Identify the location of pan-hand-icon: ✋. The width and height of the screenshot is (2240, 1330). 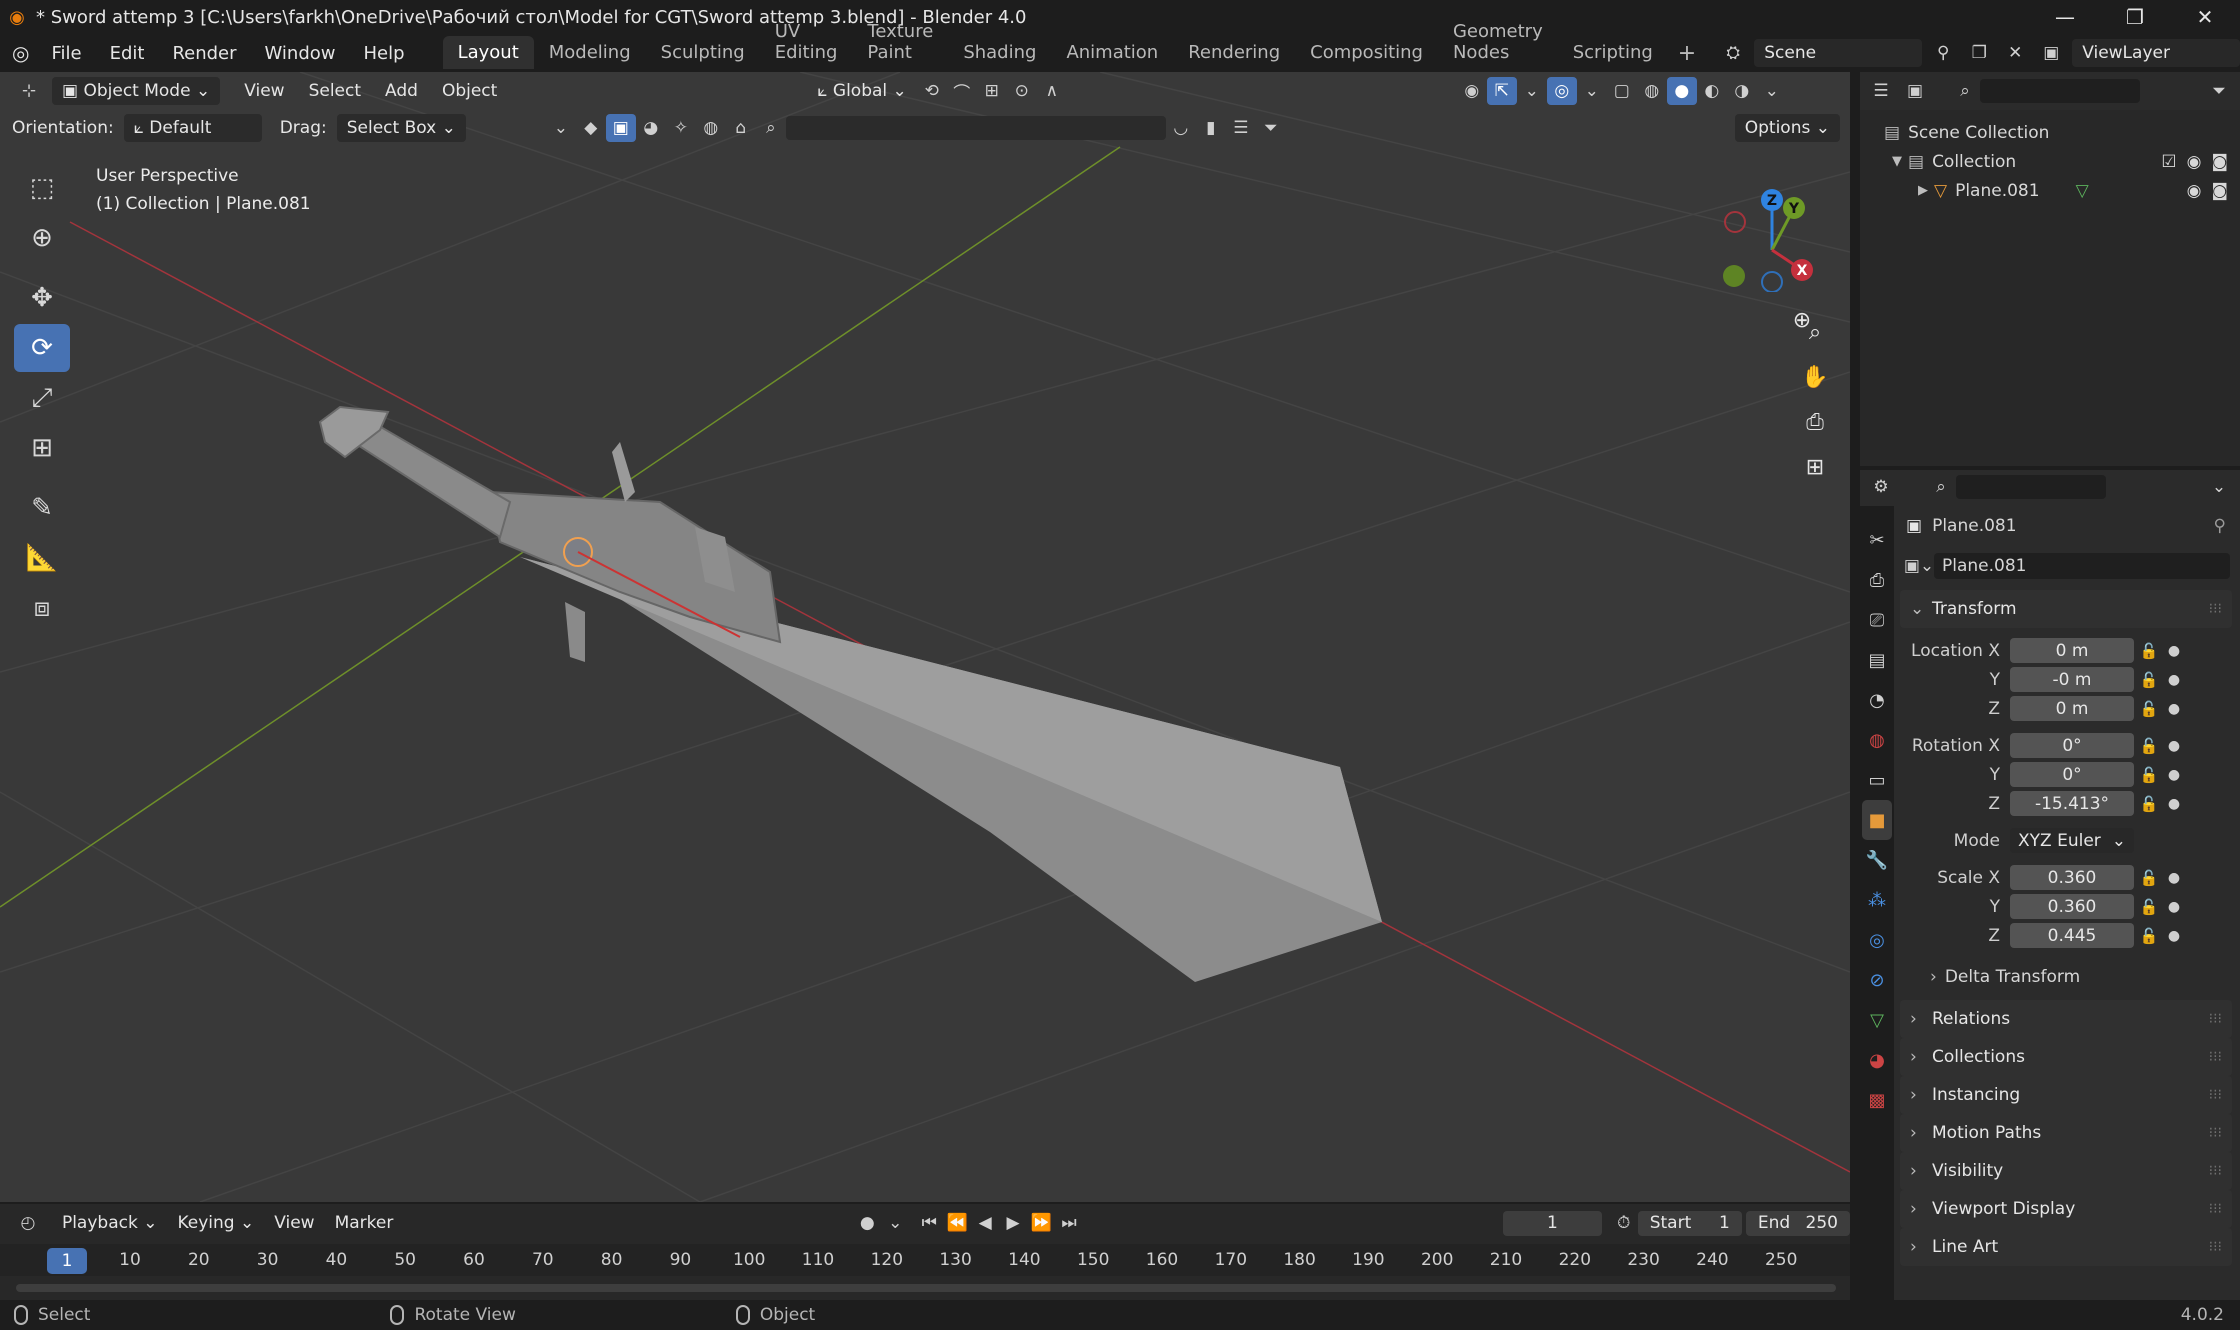
(1815, 377).